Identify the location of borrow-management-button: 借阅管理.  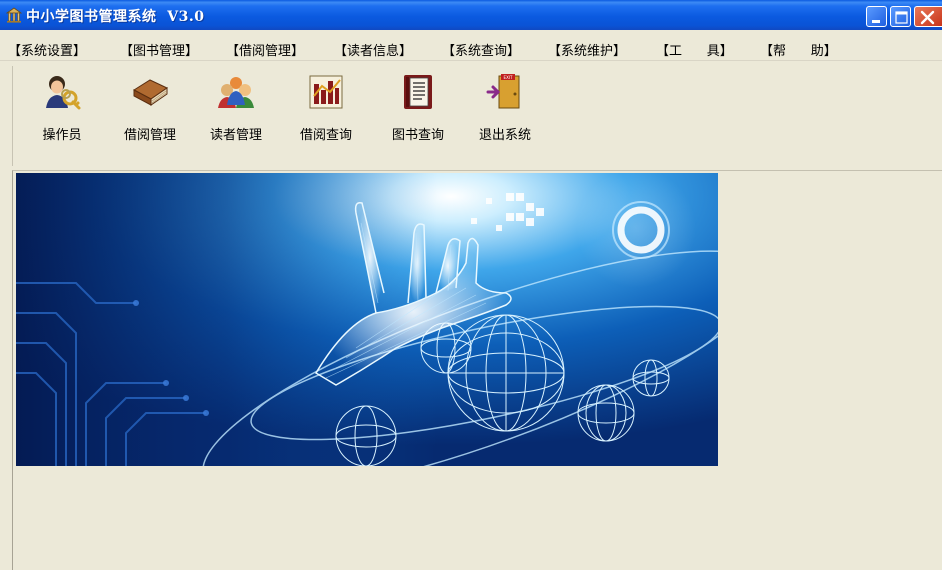
(150, 107).